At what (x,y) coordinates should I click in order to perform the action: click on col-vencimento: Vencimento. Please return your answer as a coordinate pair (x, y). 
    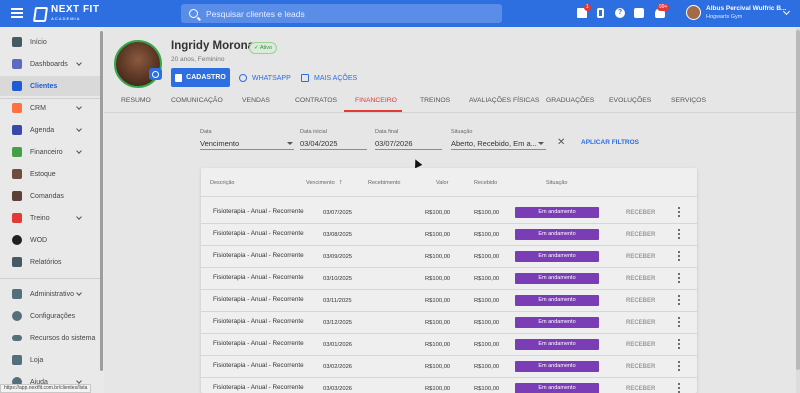
    Looking at the image, I should click on (320, 183).